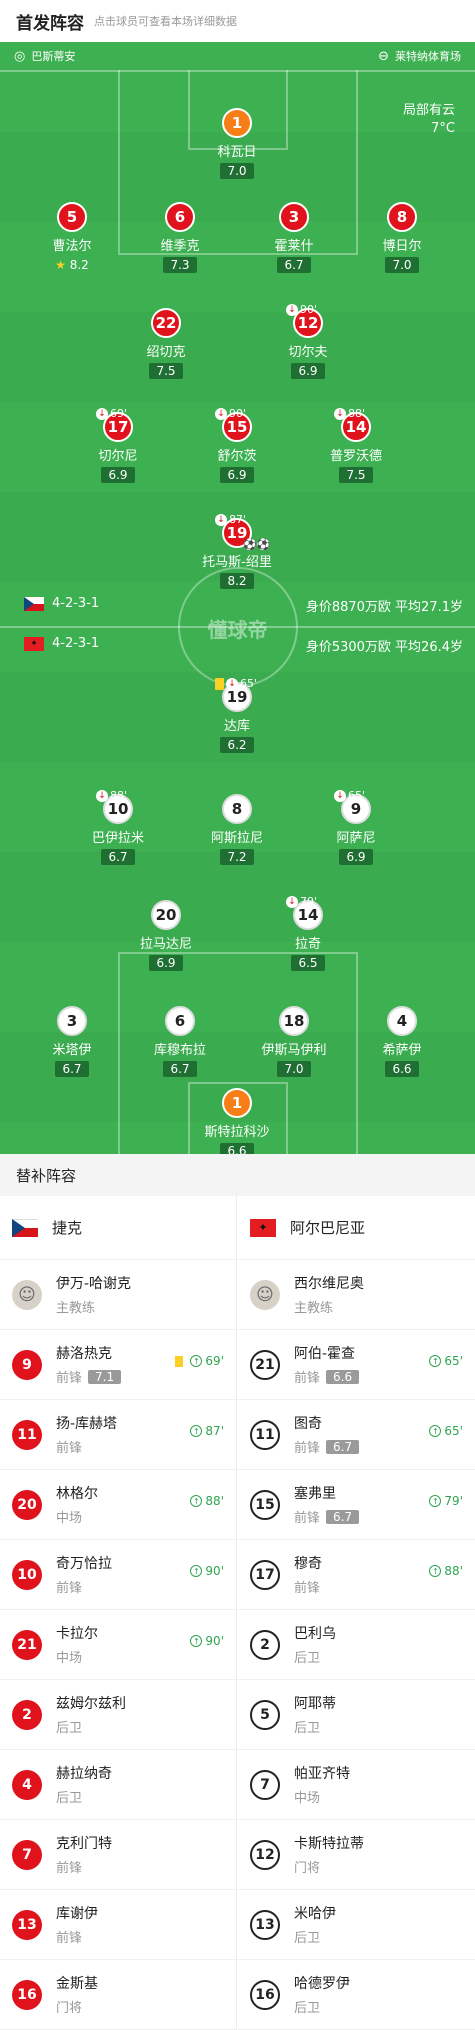 This screenshot has height=2030, width=475. I want to click on whistle-icon: ◎, so click(20, 56).